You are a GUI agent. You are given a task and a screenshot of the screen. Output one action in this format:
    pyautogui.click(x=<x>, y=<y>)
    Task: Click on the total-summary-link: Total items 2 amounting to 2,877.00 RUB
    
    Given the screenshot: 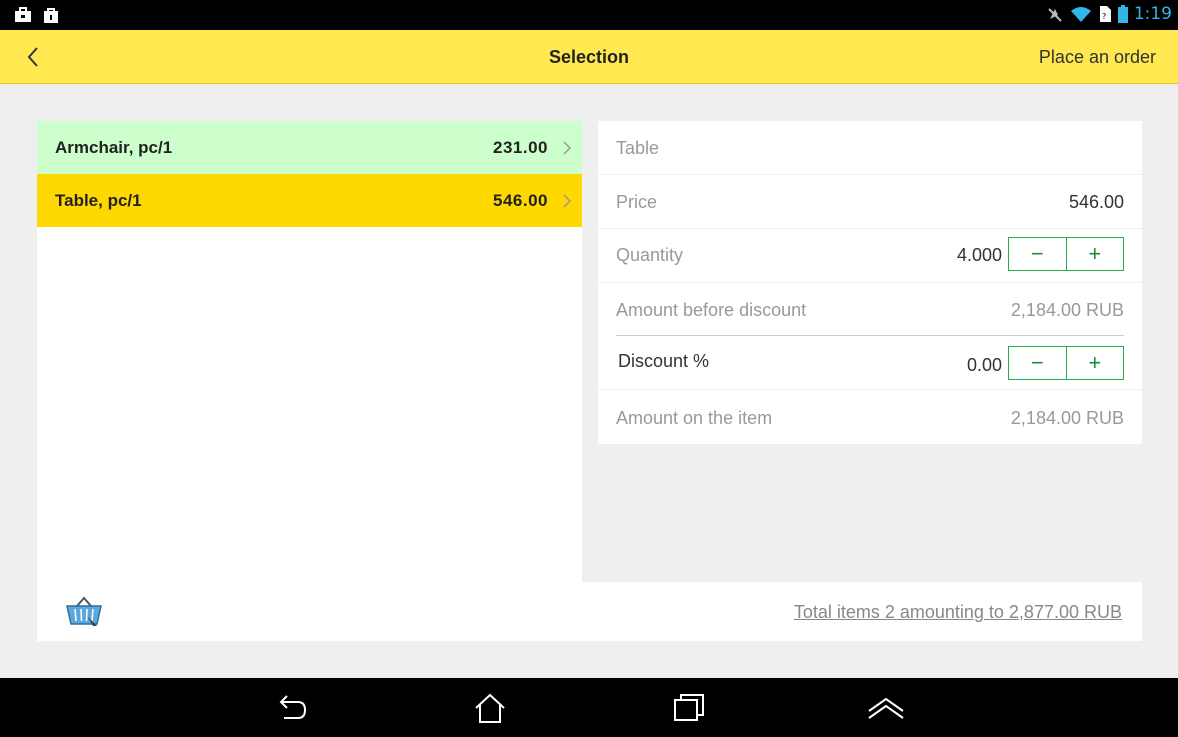 What is the action you would take?
    pyautogui.click(x=958, y=612)
    